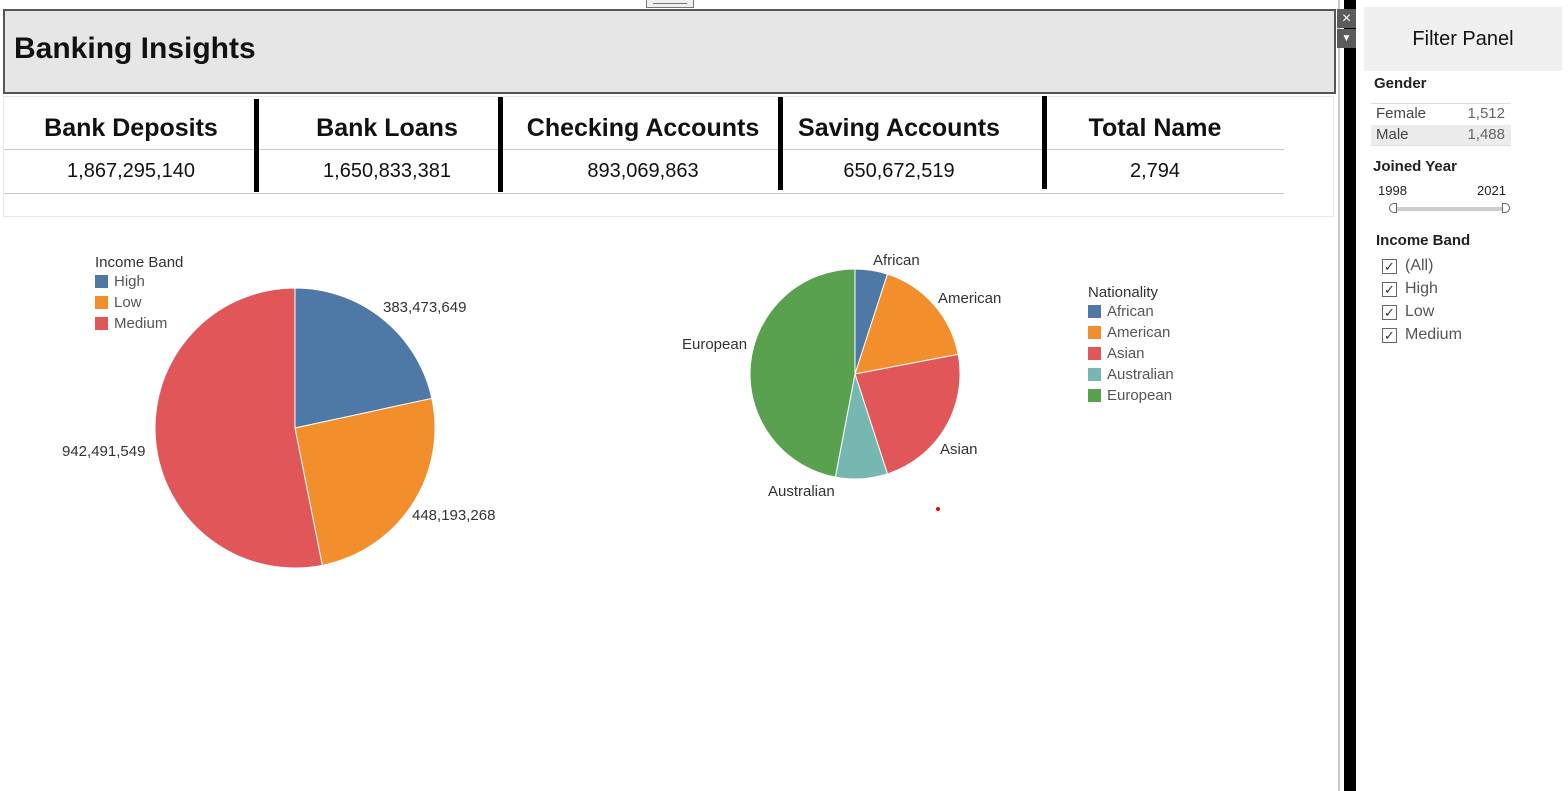  I want to click on filter-panel-title: Filter Panel, so click(1463, 39).